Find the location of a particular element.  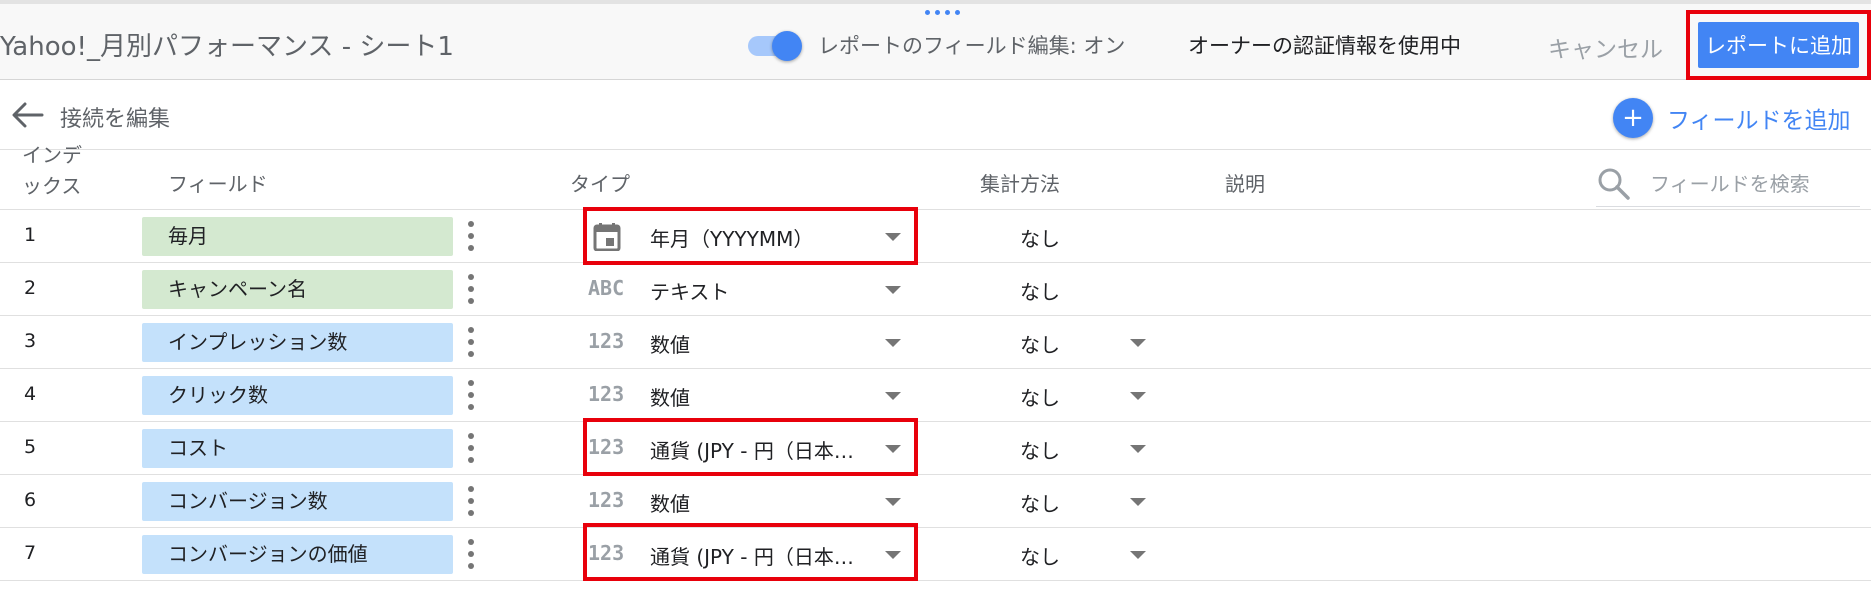

column-header-description: 説明 is located at coordinates (1245, 184).